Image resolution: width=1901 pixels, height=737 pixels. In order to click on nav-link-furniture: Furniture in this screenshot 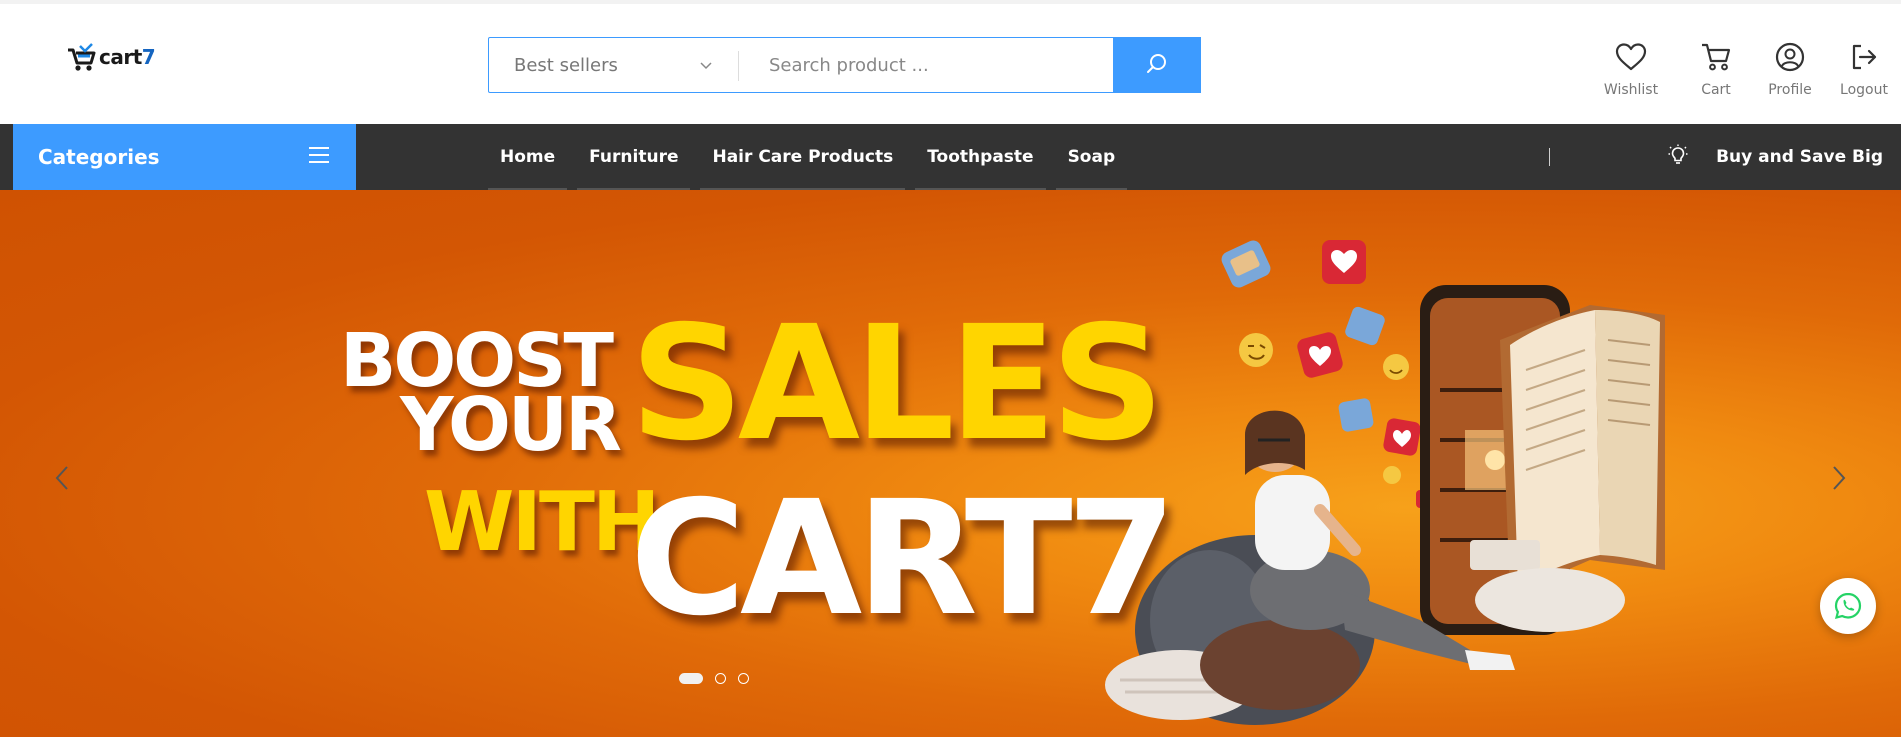, I will do `click(634, 157)`.